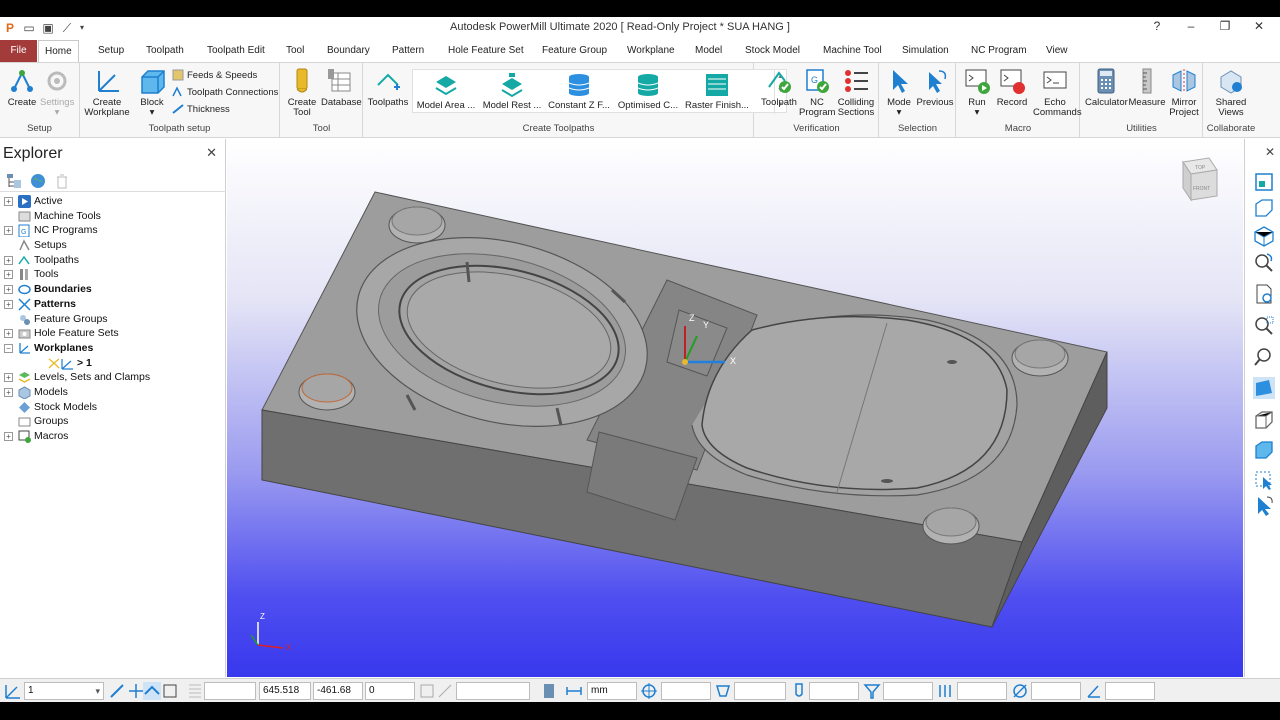  I want to click on tab-setup: Setup, so click(111, 51).